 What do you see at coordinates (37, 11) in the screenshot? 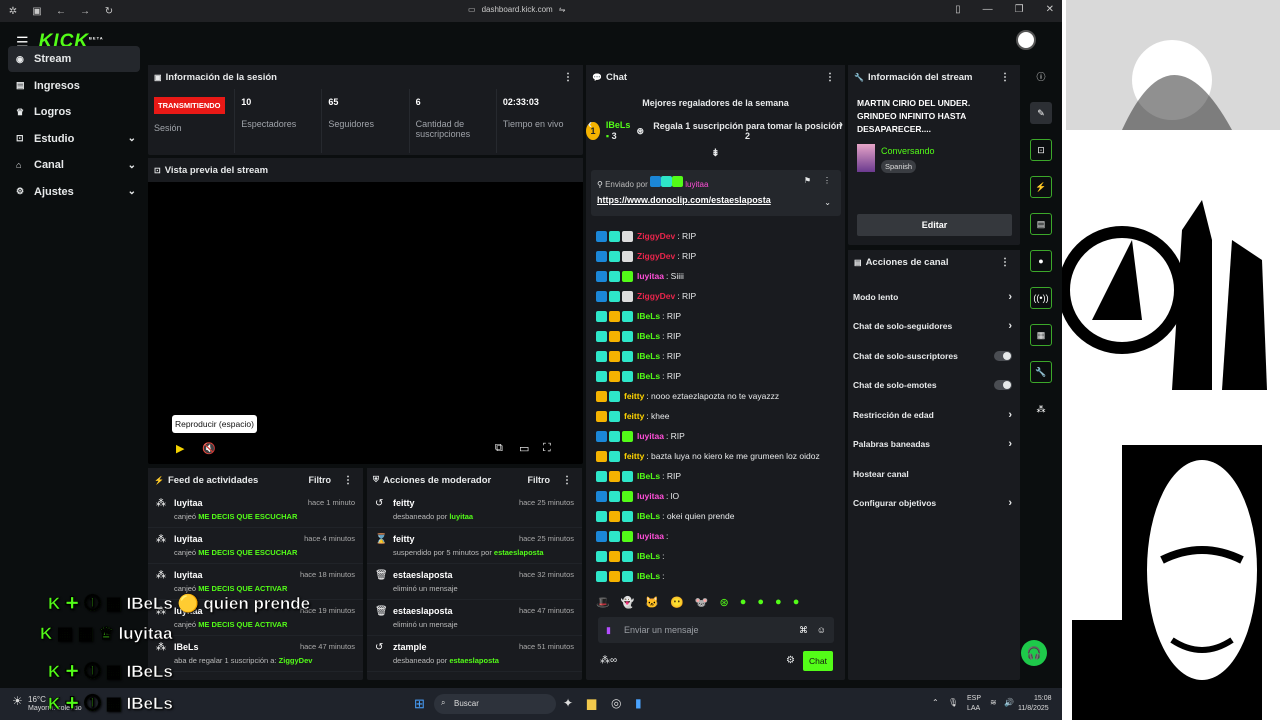
I see `sidebar-icon: ▣` at bounding box center [37, 11].